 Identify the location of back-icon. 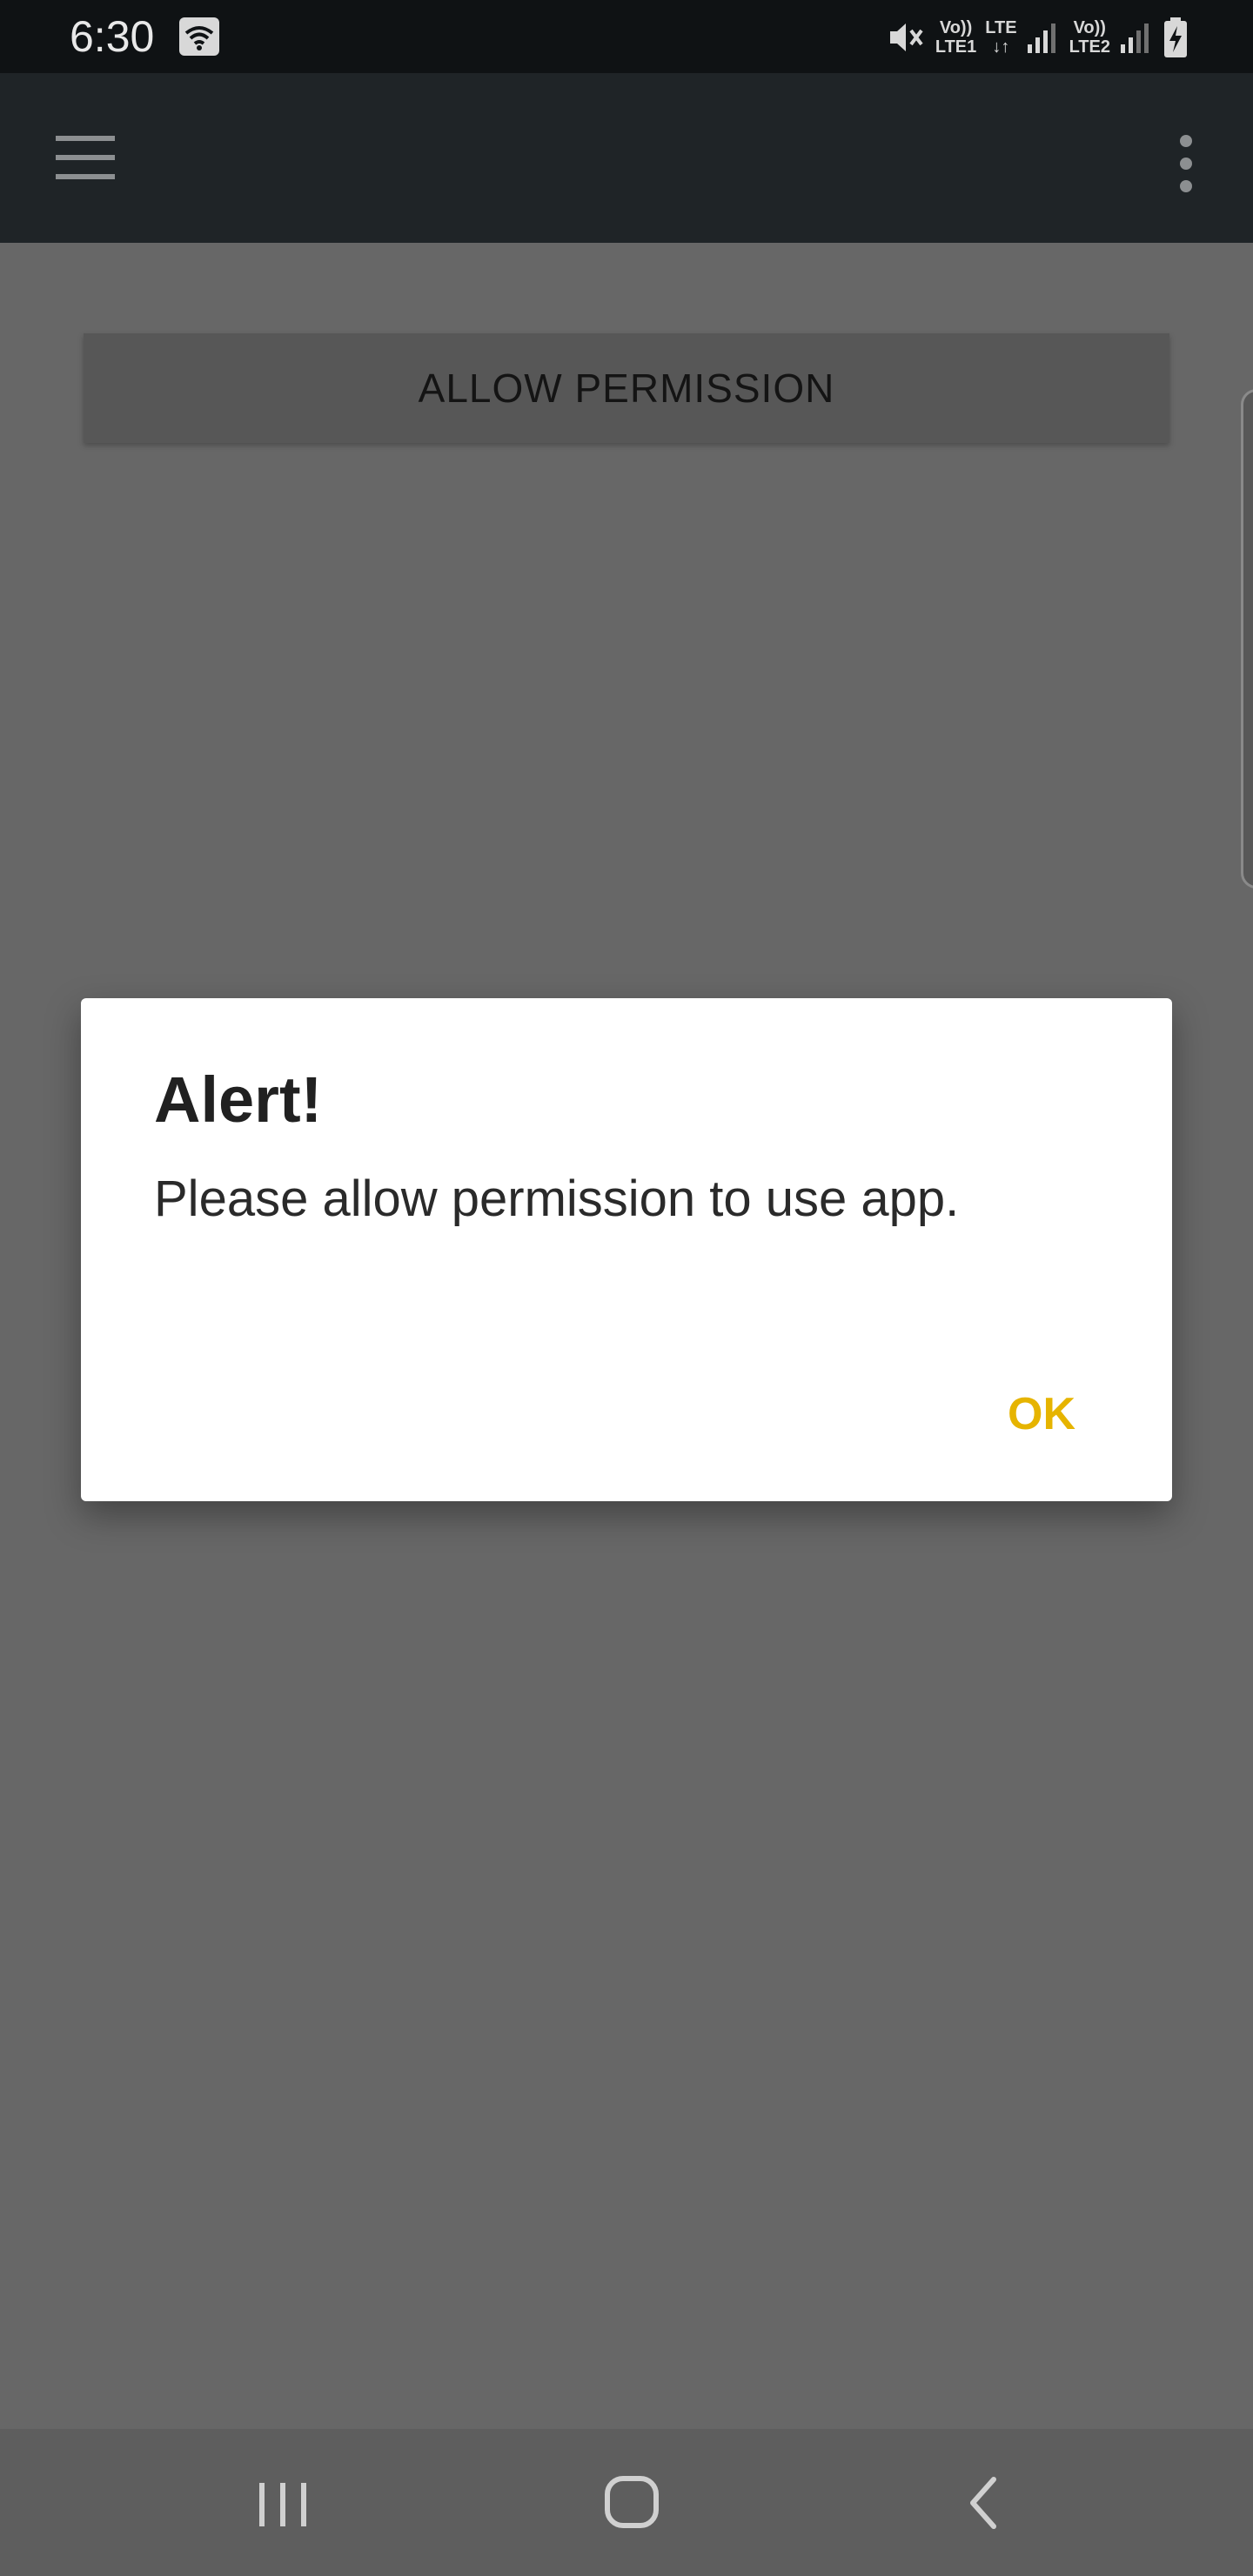
(983, 2502).